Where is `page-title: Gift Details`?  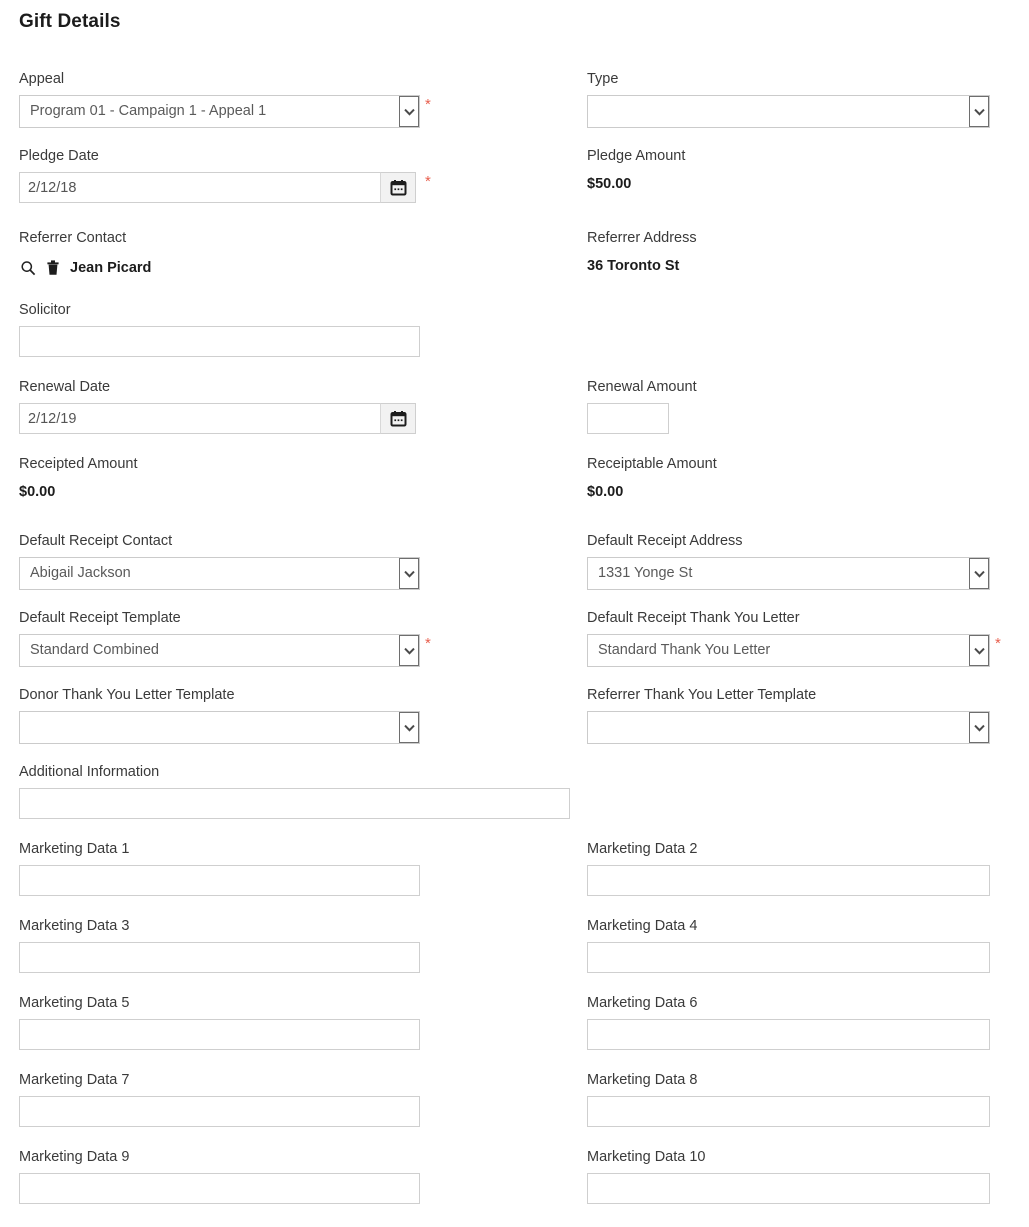
page-title: Gift Details is located at coordinates (70, 21).